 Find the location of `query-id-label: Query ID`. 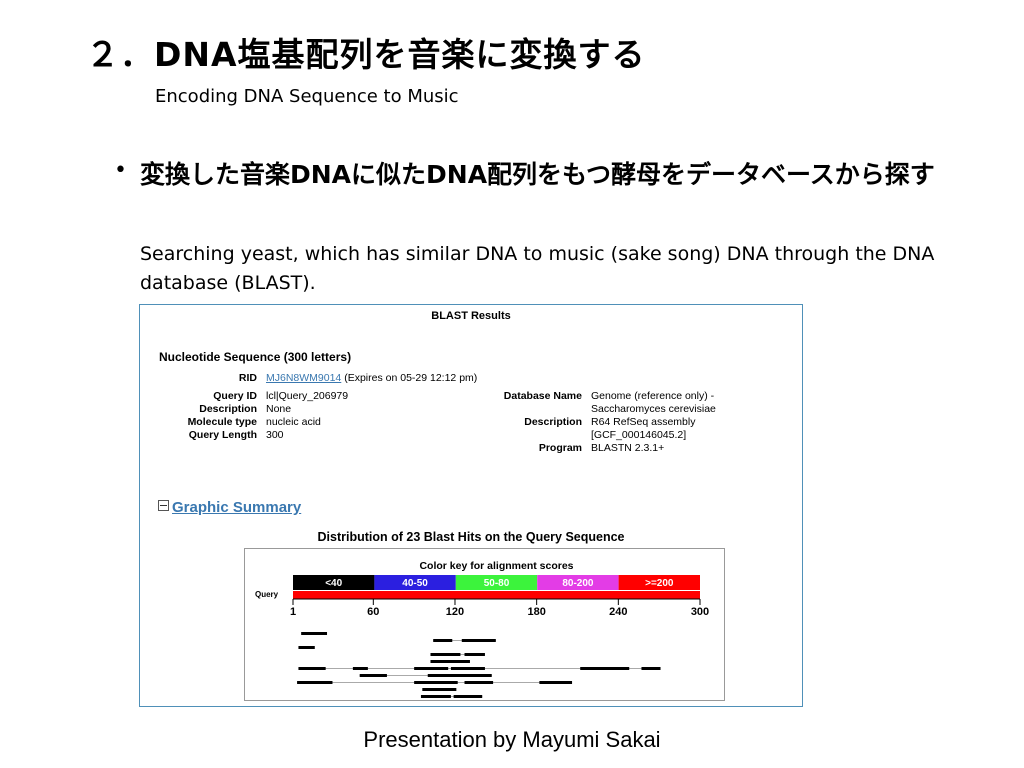

query-id-label: Query ID is located at coordinates (235, 396).